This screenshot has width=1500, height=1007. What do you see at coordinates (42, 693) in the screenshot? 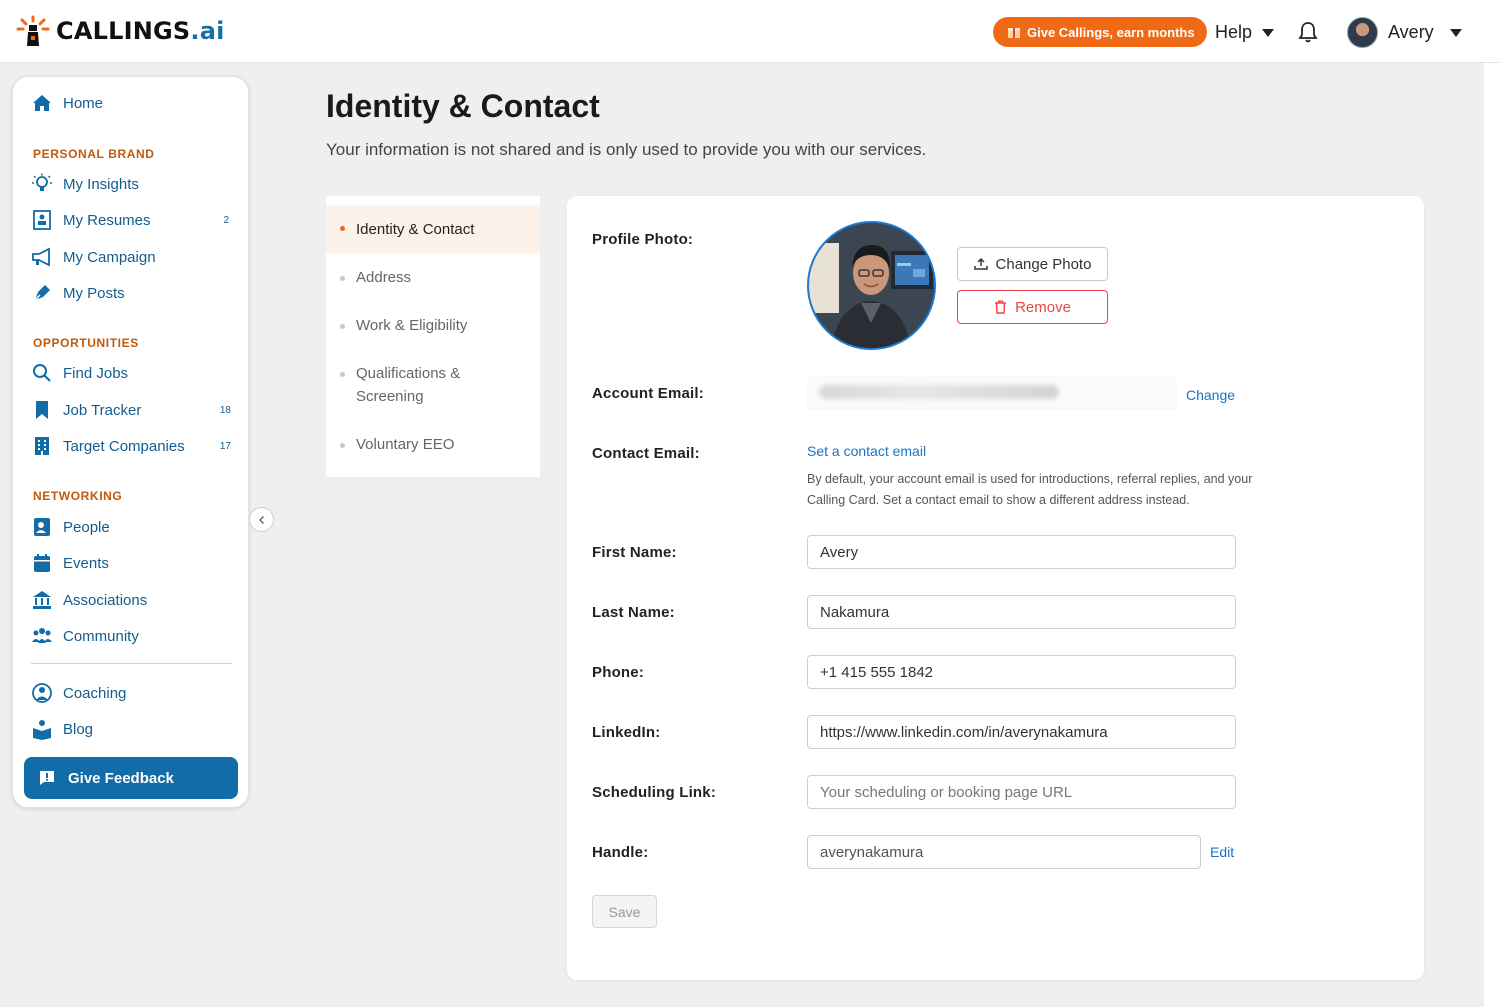
I see `coach-icon` at bounding box center [42, 693].